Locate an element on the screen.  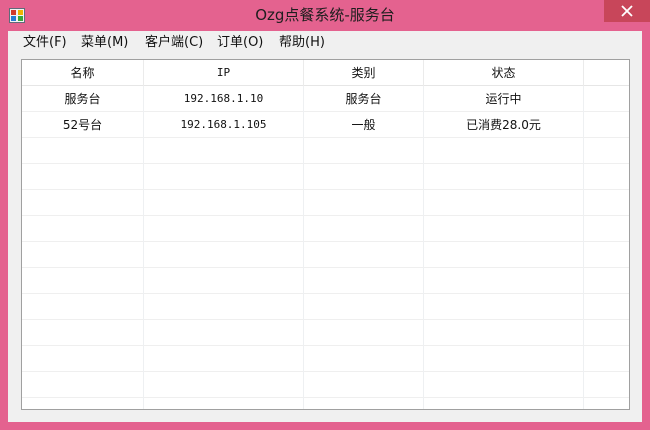
close-button is located at coordinates (627, 11).